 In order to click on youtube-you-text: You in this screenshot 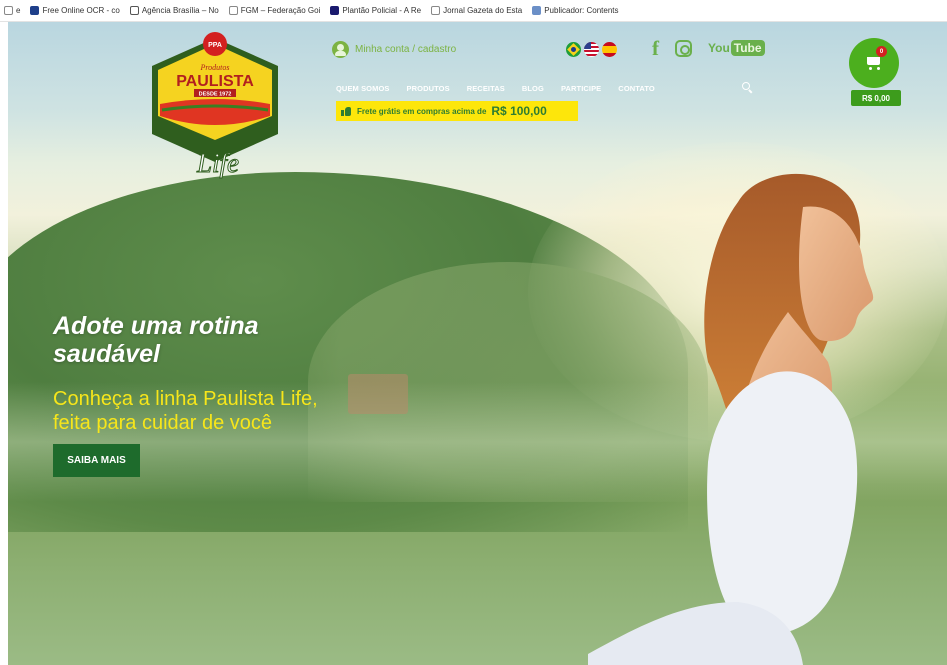, I will do `click(719, 48)`.